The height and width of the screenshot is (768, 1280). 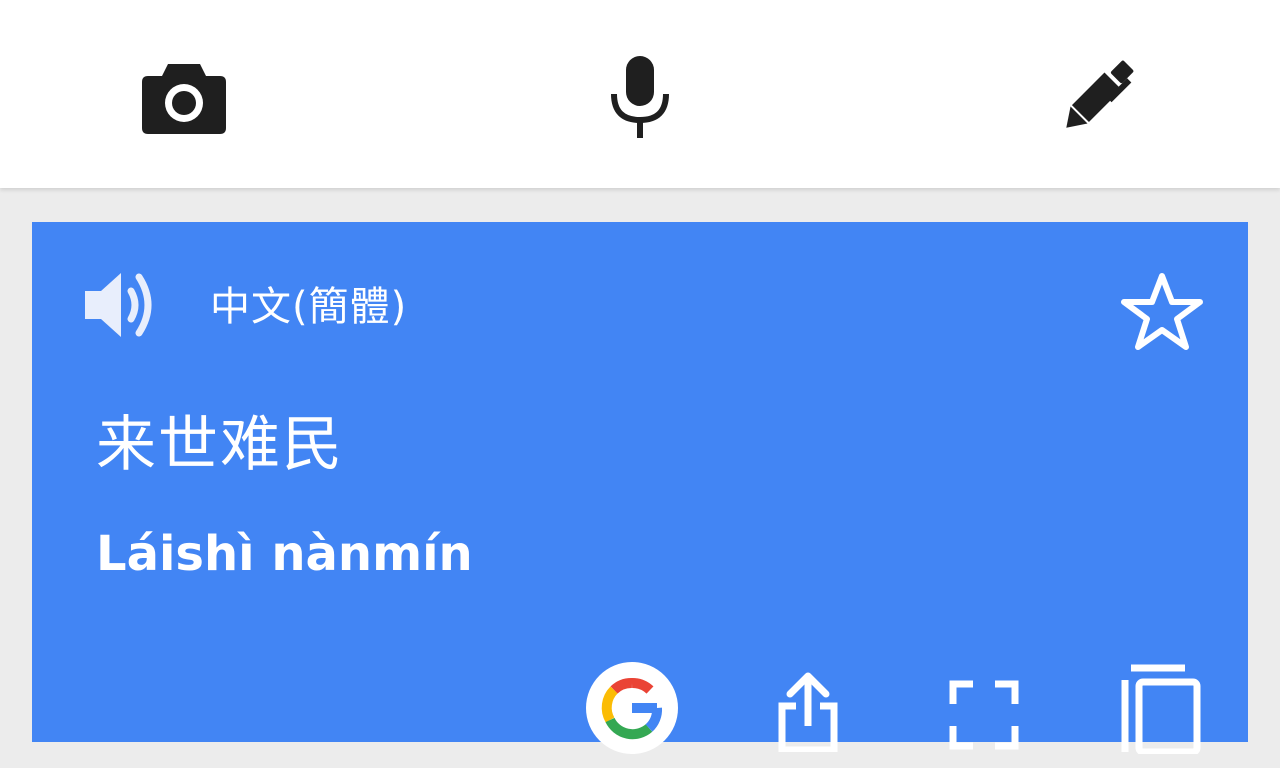 I want to click on save-phrase-button, so click(x=1162, y=314).